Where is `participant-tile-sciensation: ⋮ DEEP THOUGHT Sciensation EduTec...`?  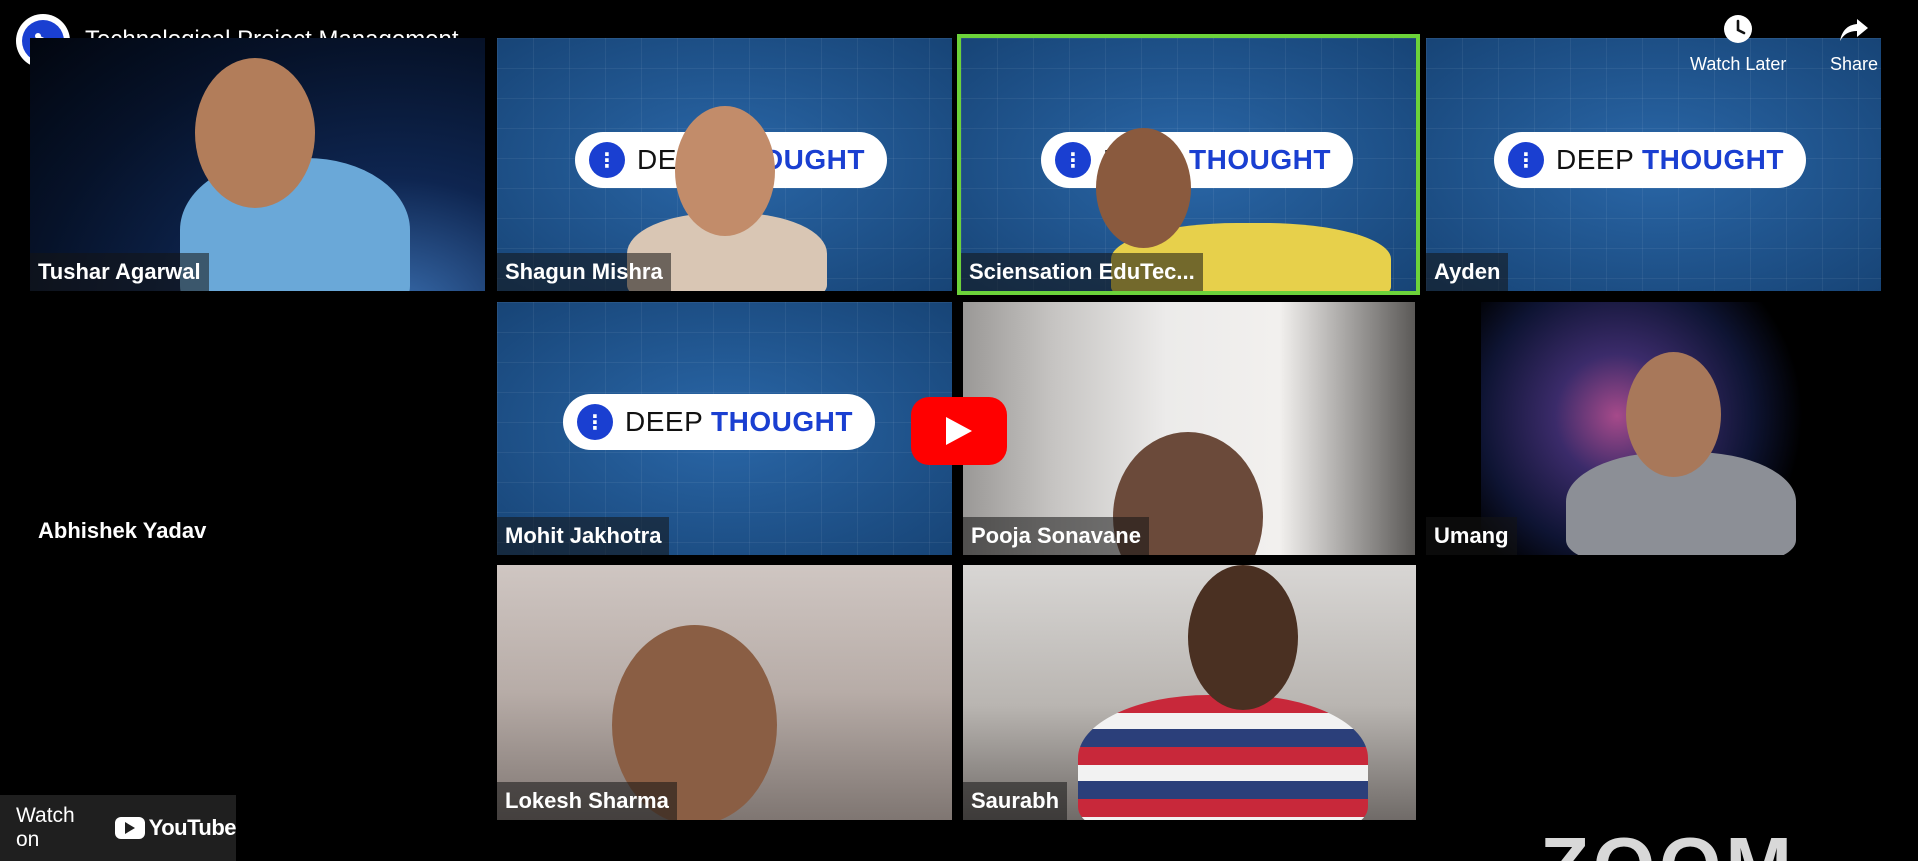 participant-tile-sciensation: ⋮ DEEP THOUGHT Sciensation EduTec... is located at coordinates (1188, 164).